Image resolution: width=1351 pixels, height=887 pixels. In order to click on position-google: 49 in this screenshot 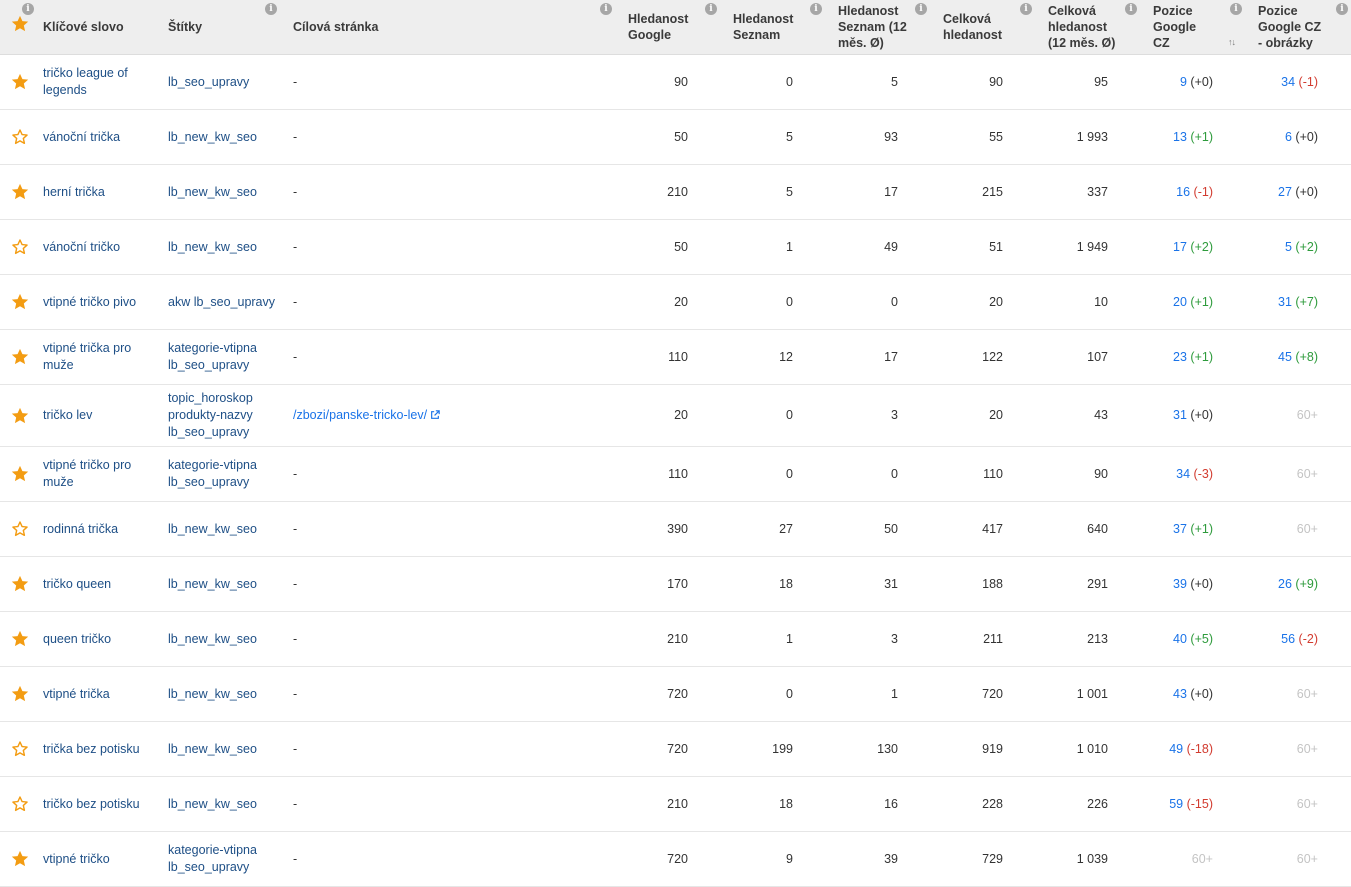, I will do `click(1176, 749)`.